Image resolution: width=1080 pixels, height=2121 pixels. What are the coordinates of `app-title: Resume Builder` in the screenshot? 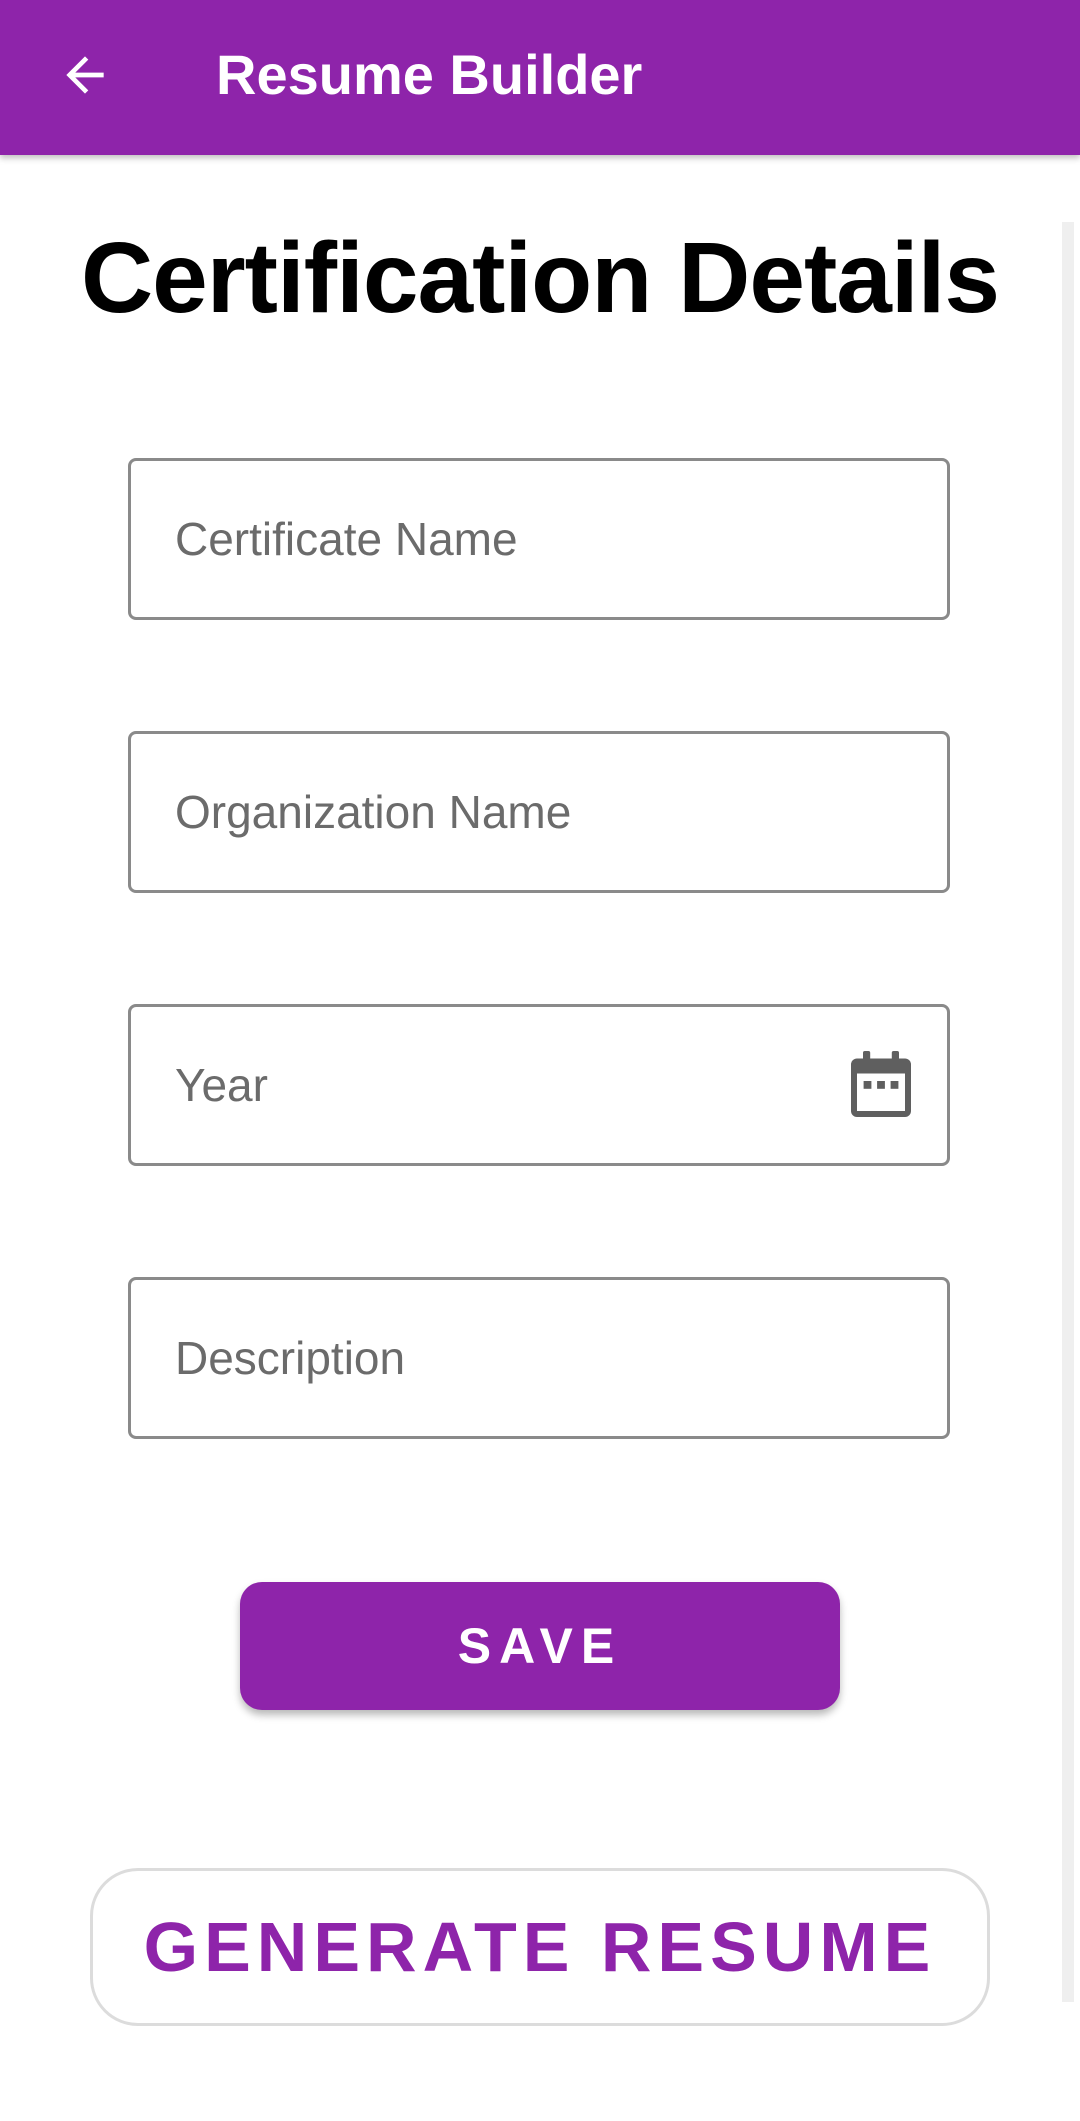 It's located at (429, 74).